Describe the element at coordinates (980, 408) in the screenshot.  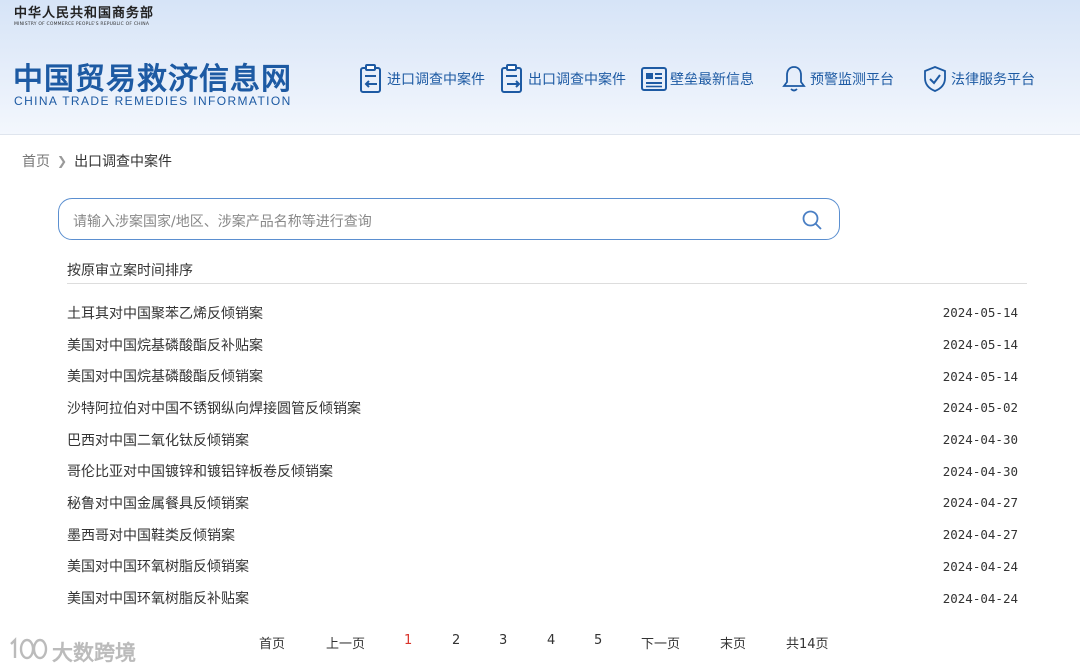
I see `case-date: 2024-05-02` at that location.